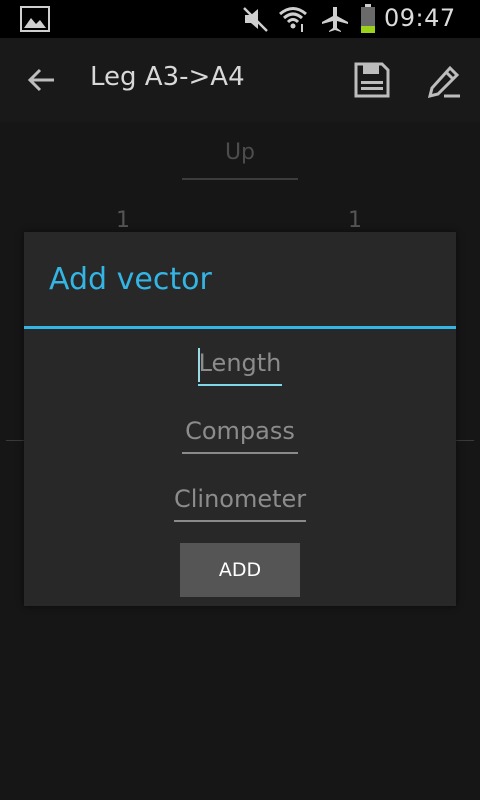 The image size is (480, 800). What do you see at coordinates (293, 19) in the screenshot?
I see `wifi-icon` at bounding box center [293, 19].